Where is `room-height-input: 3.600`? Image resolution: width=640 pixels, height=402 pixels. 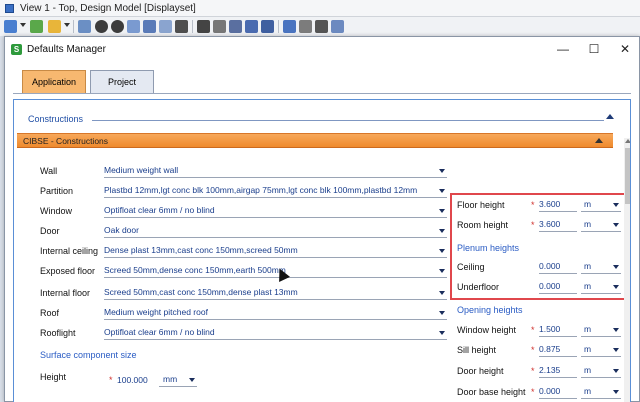 room-height-input: 3.600 is located at coordinates (558, 225).